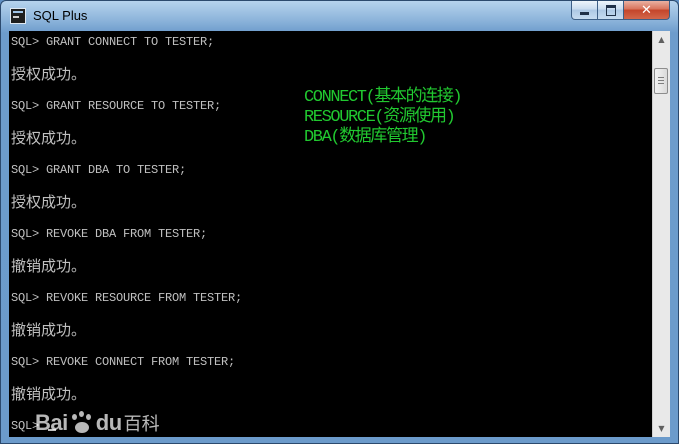 This screenshot has width=679, height=444. I want to click on annotation-dba: DBA(数据库管理), so click(365, 137).